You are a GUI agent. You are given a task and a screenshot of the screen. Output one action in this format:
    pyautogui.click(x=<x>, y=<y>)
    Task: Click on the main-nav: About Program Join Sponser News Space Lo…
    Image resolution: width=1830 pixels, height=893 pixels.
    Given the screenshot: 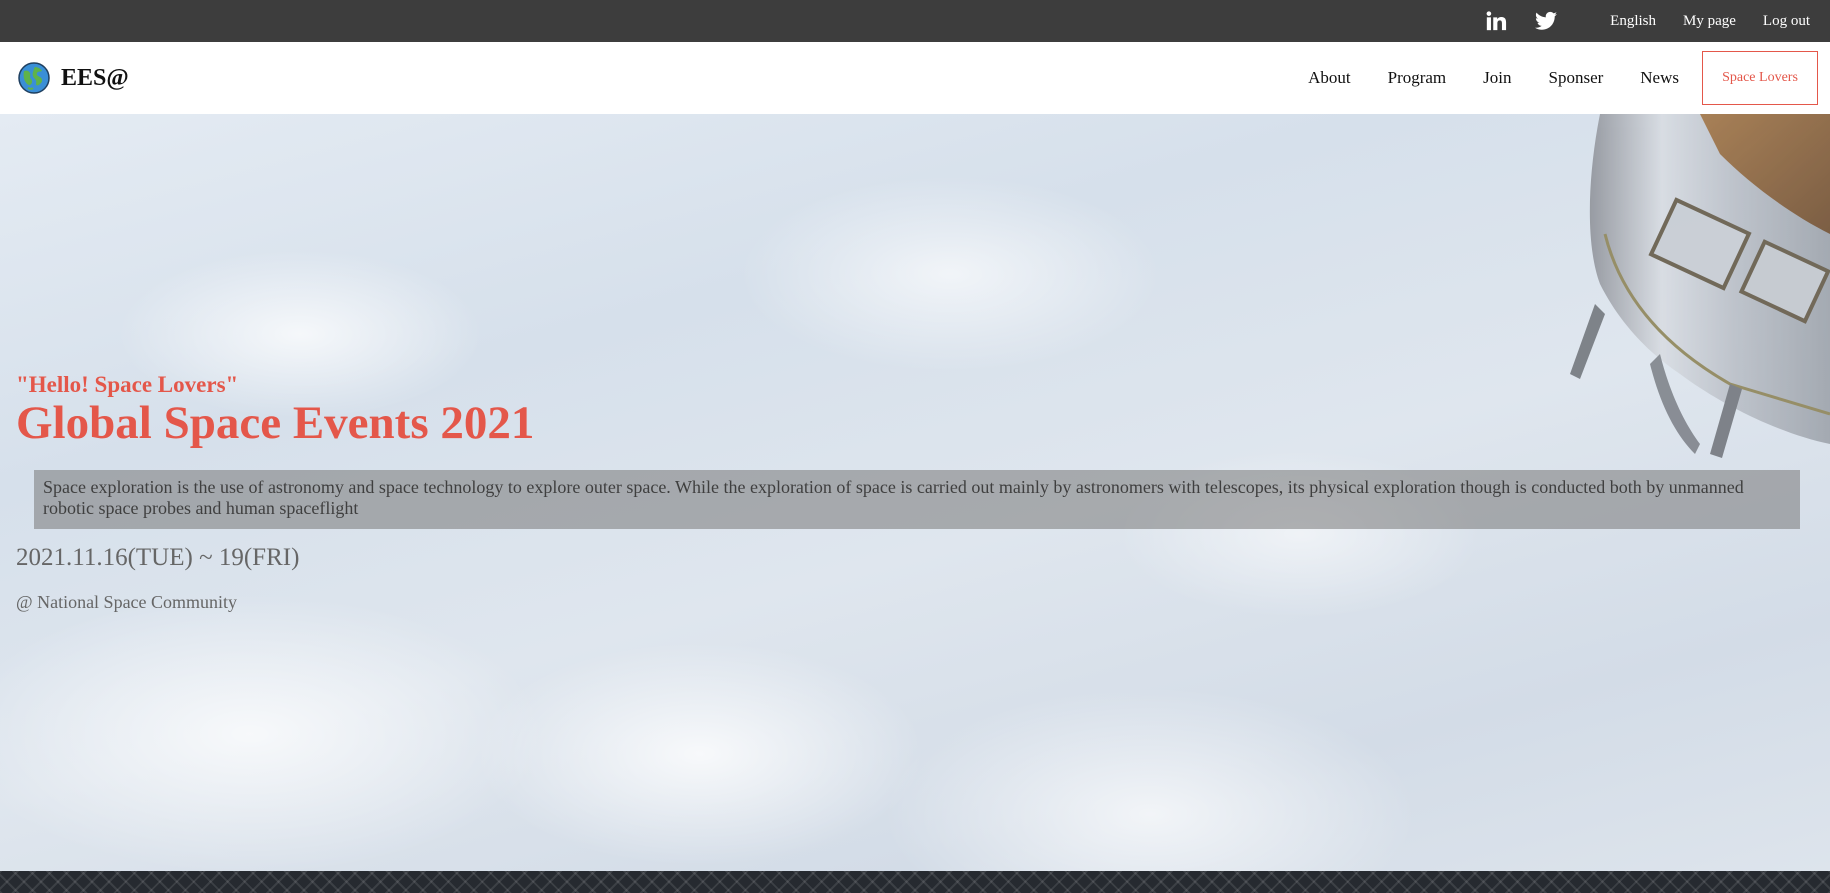 What is the action you would take?
    pyautogui.click(x=1544, y=78)
    